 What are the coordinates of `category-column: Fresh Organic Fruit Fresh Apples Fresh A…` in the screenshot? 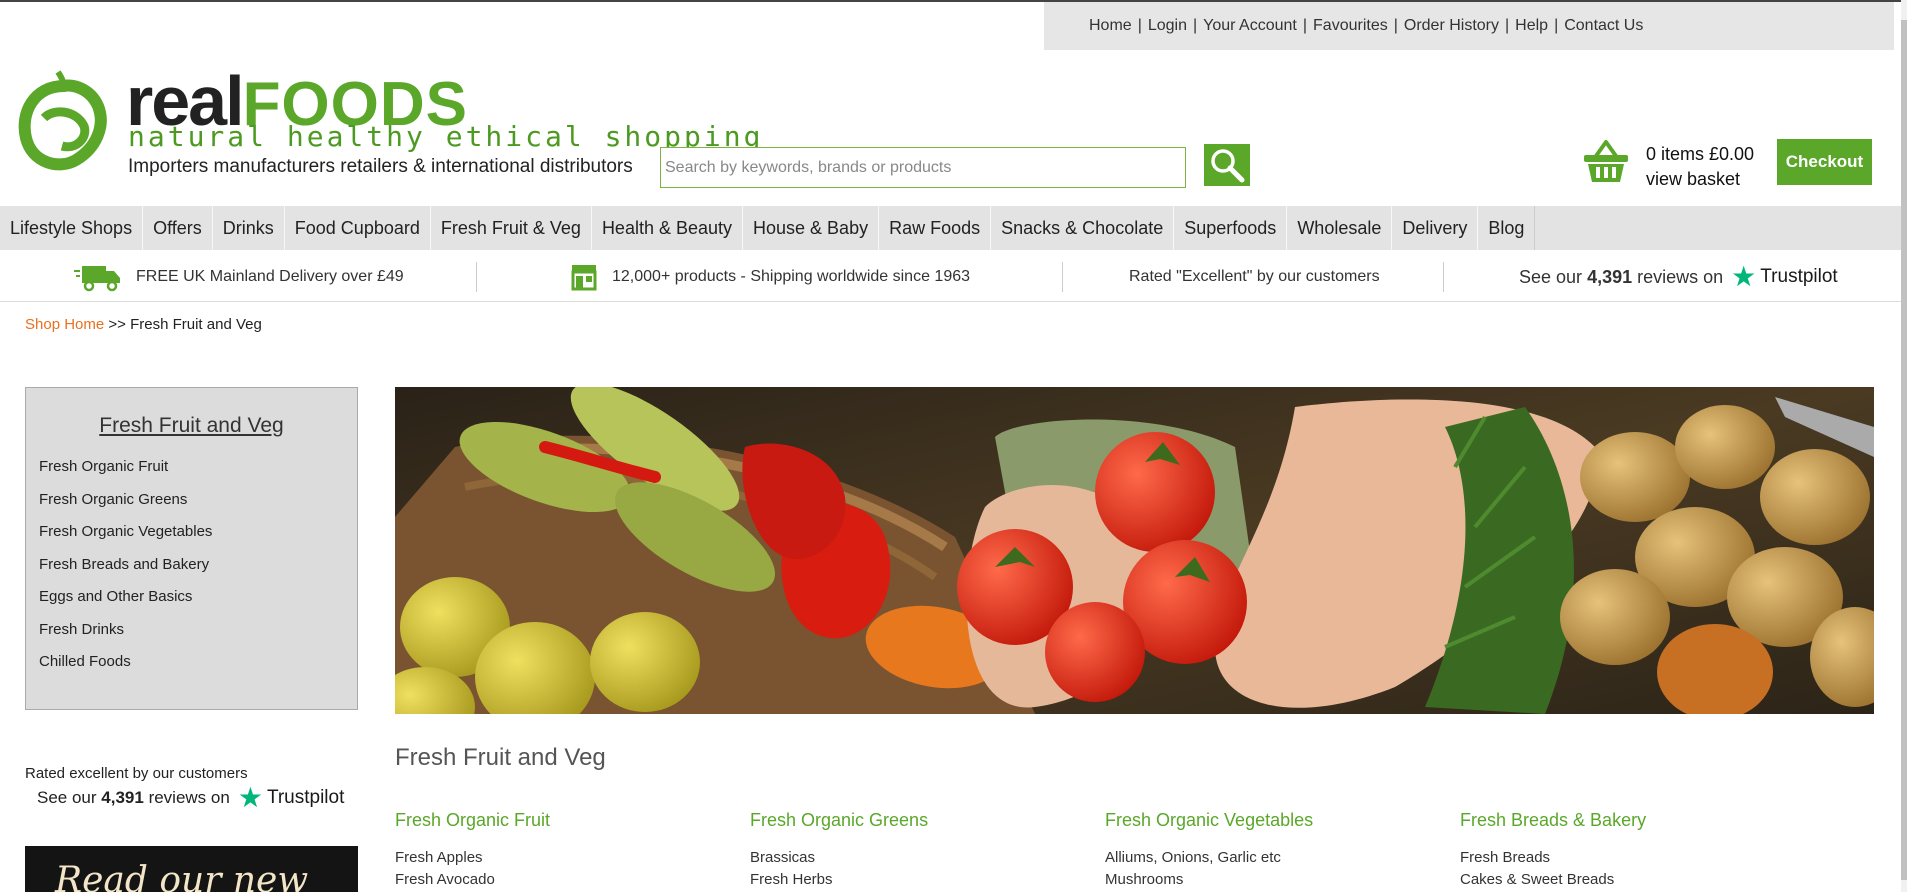 It's located at (472, 851).